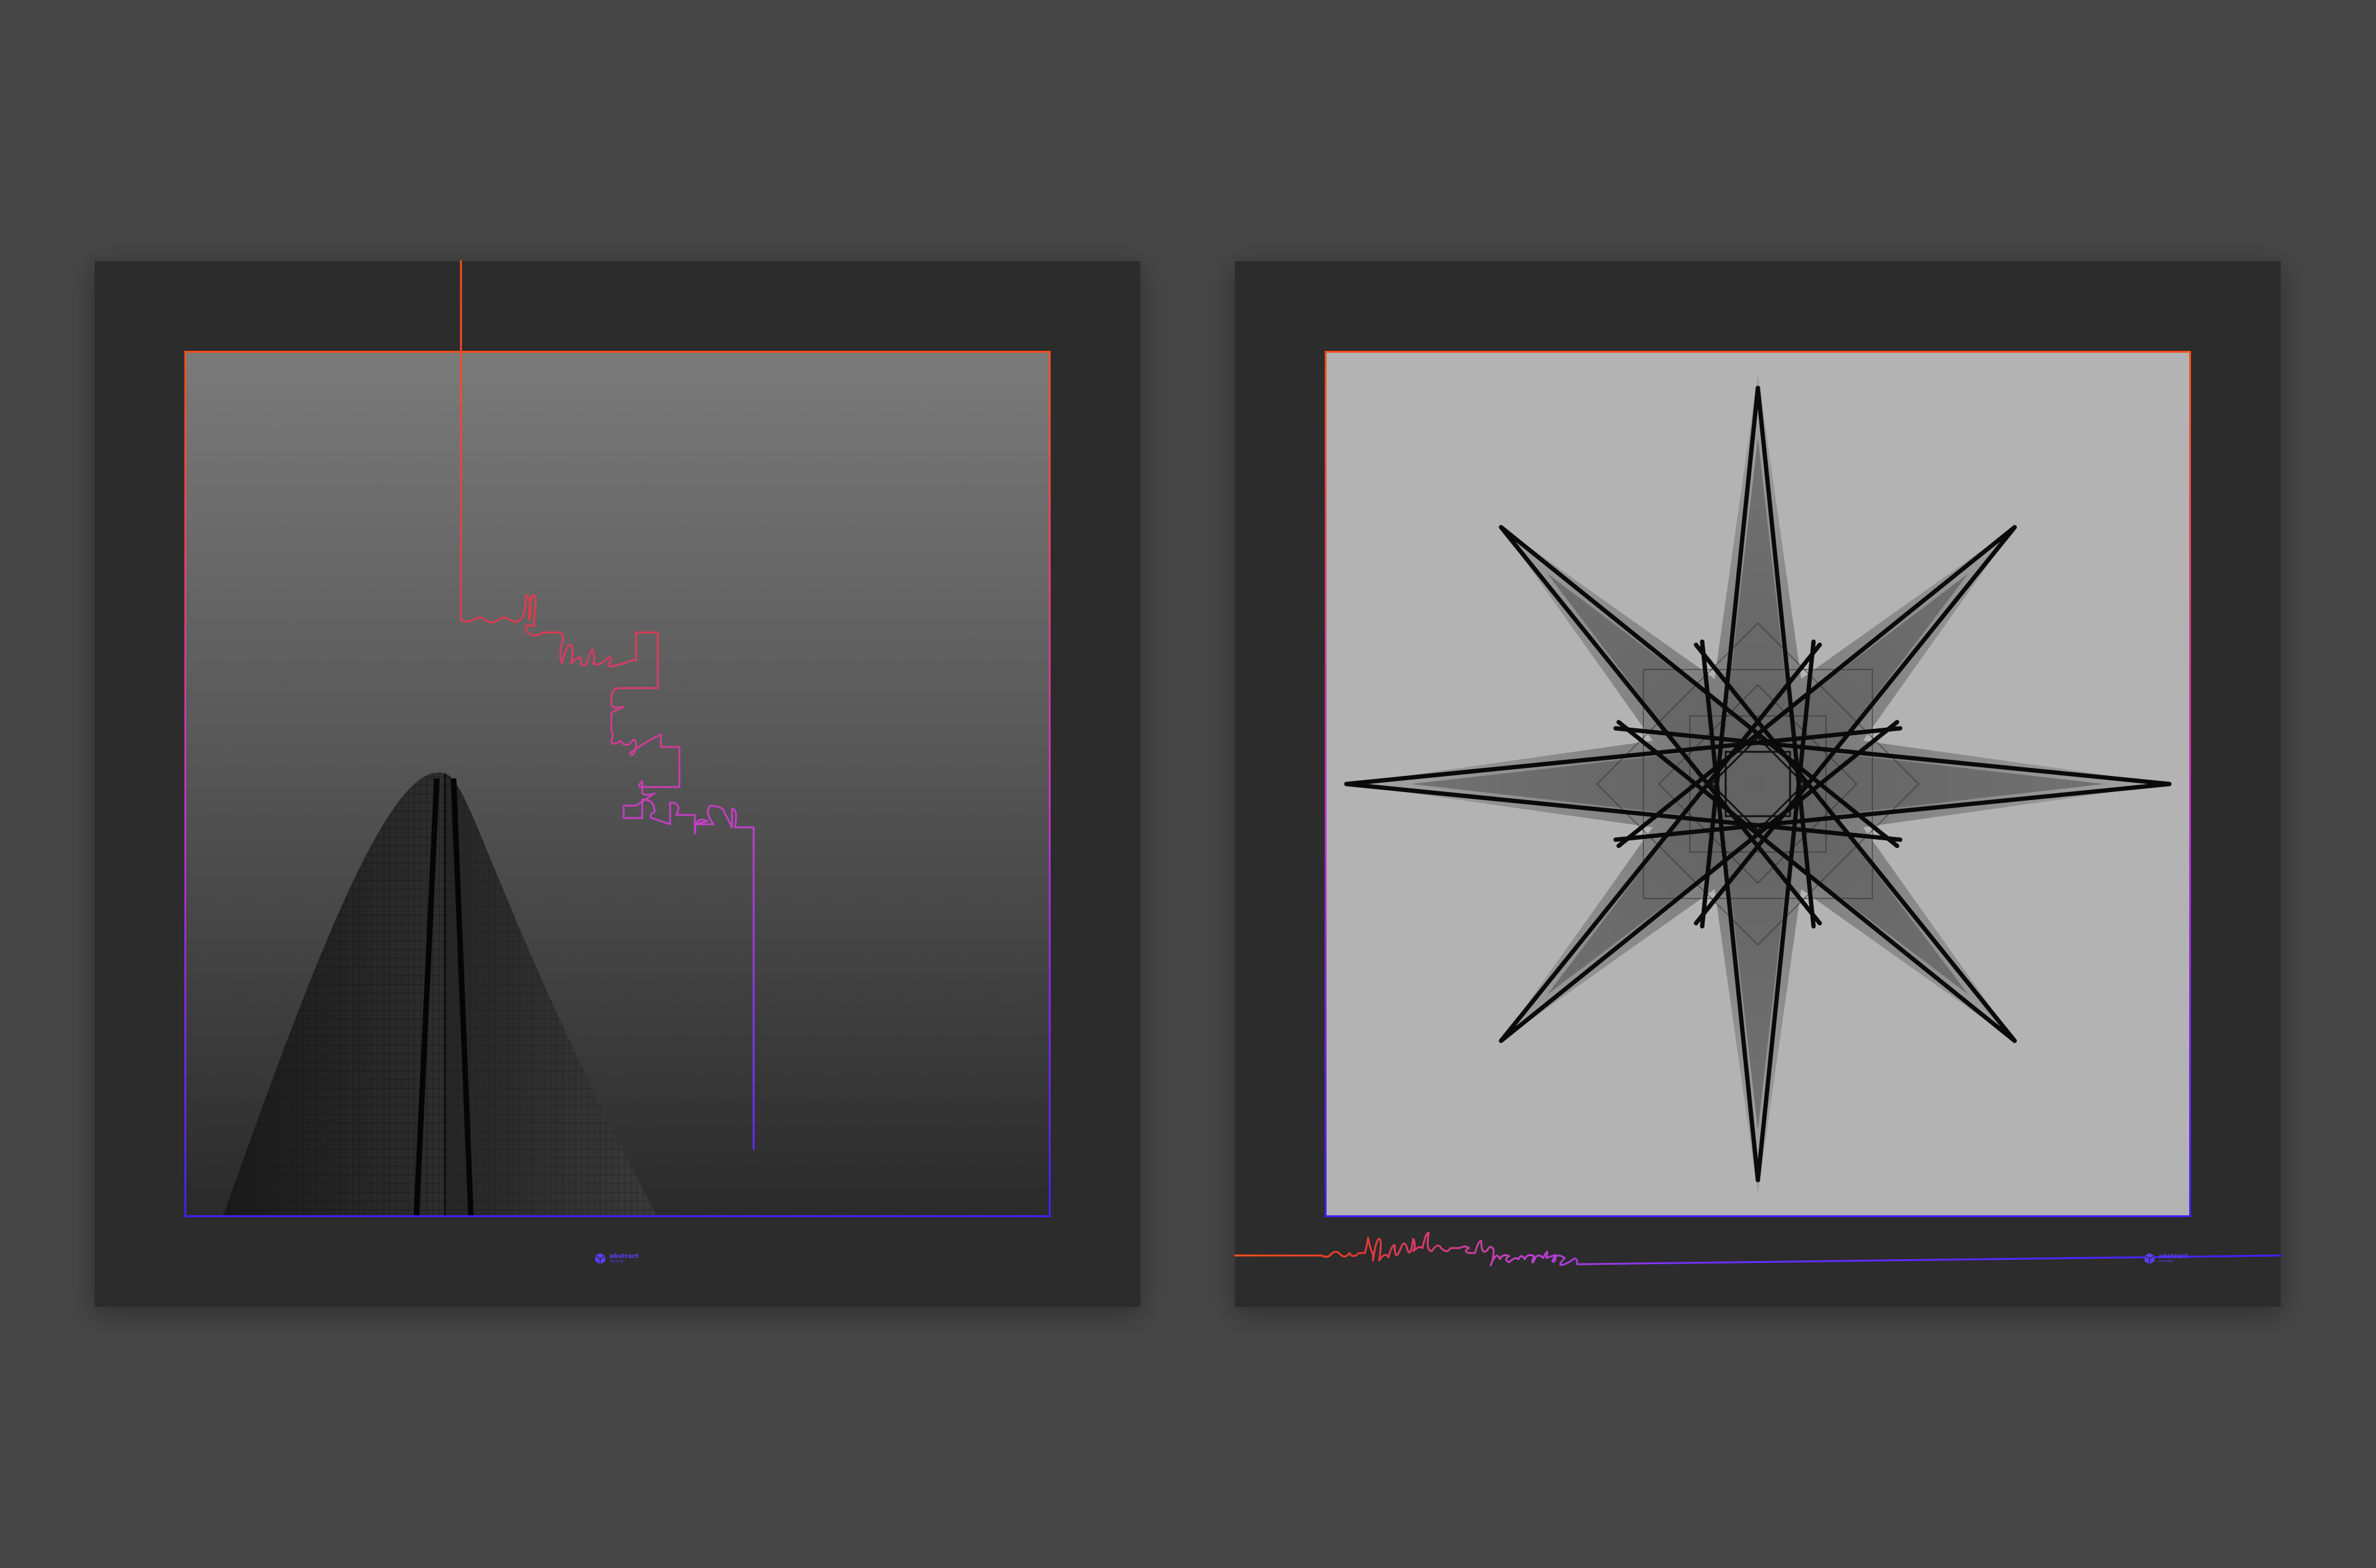  I want to click on brand-logo-front: abstract records, so click(616, 1258).